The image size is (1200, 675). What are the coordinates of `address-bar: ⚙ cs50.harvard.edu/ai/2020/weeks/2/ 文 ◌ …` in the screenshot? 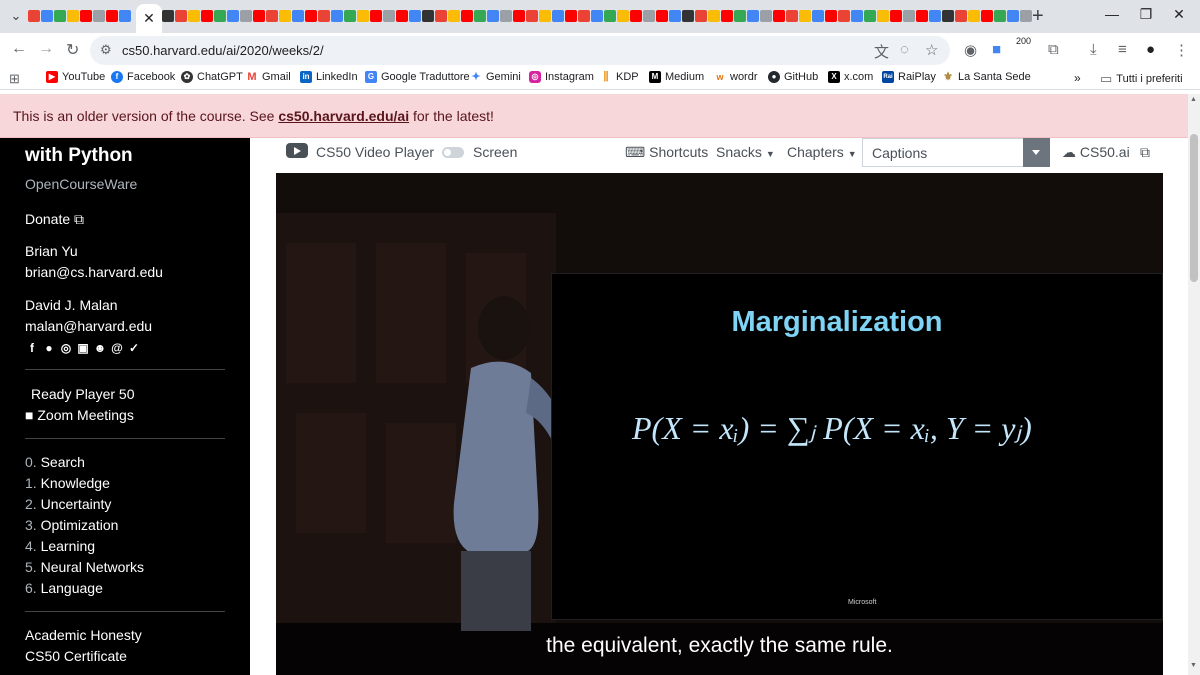 It's located at (520, 50).